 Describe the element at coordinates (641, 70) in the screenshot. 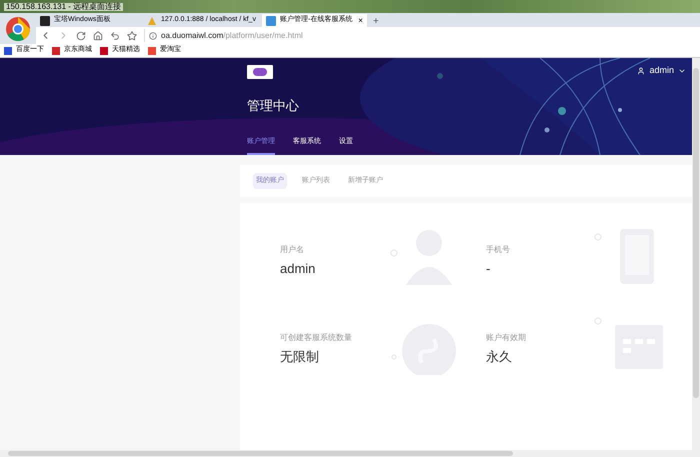

I see `user-icon` at that location.